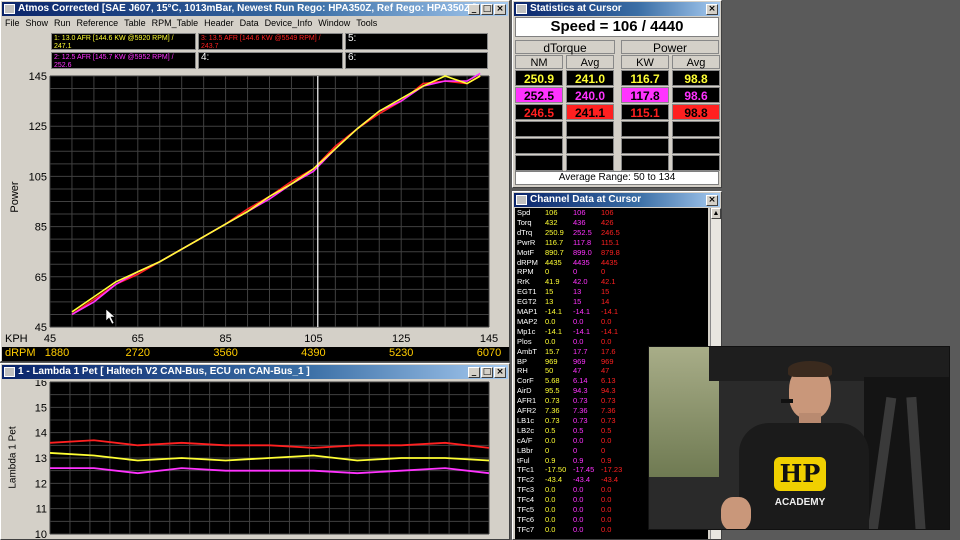  What do you see at coordinates (366, 23) in the screenshot?
I see `menu-item-tools: Tools` at bounding box center [366, 23].